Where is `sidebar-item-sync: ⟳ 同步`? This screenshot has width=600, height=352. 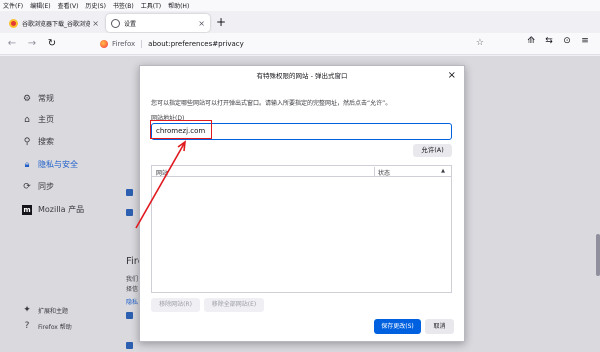
sidebar-item-sync: ⟳ 同步 is located at coordinates (38, 186).